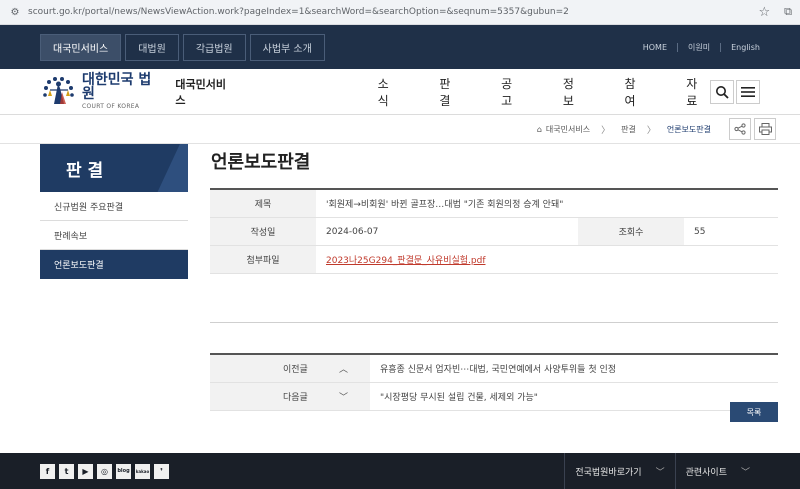 This screenshot has width=800, height=489. What do you see at coordinates (574, 368) in the screenshot?
I see `prev-post-title: 유흥종 신문서 업자빈⋯대법, 국민연예에서 사양투위들 첫 인정` at bounding box center [574, 368].